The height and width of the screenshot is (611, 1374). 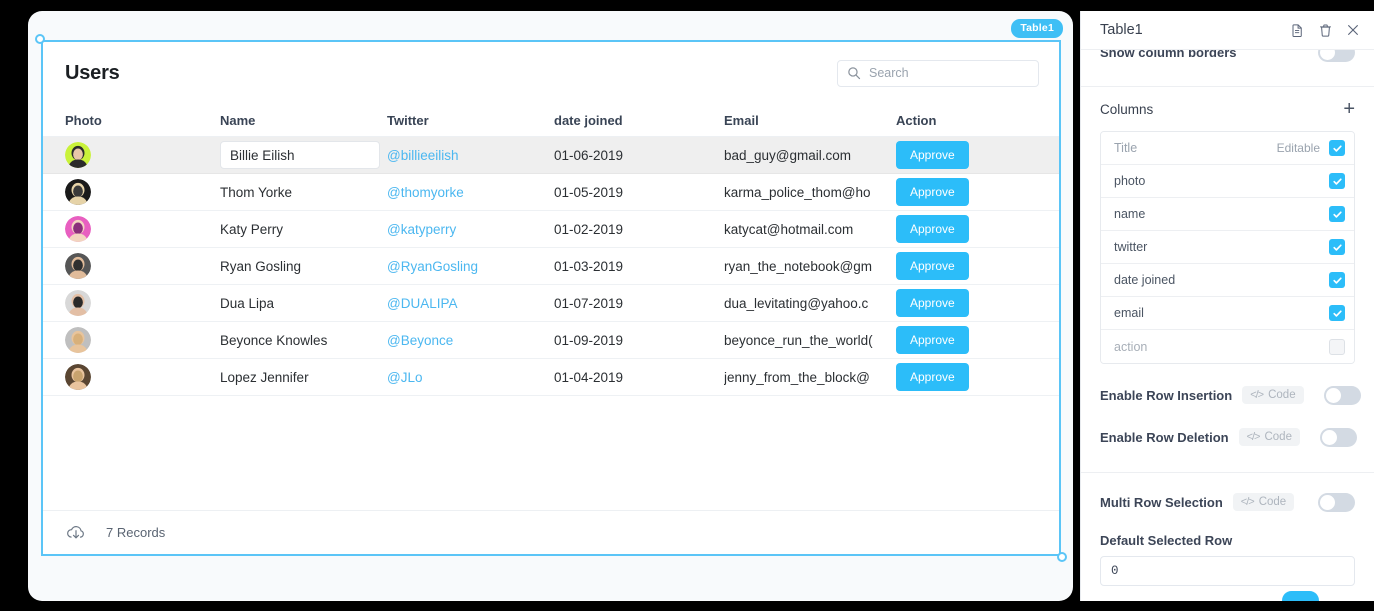 What do you see at coordinates (1227, 346) in the screenshot?
I see `columns-list-item: action` at bounding box center [1227, 346].